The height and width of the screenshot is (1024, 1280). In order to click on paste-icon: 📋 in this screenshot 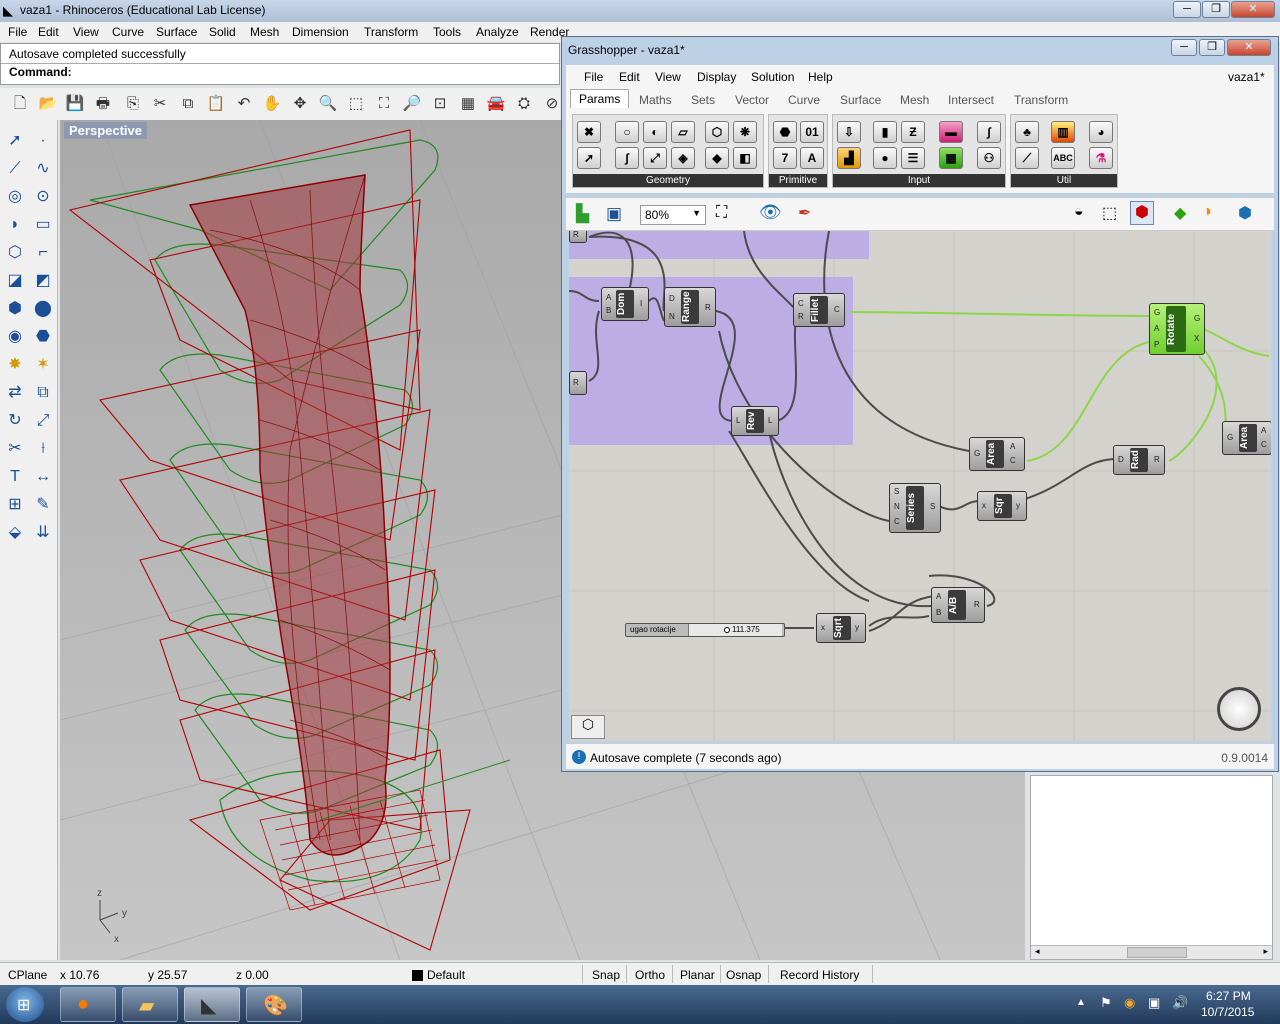, I will do `click(216, 104)`.